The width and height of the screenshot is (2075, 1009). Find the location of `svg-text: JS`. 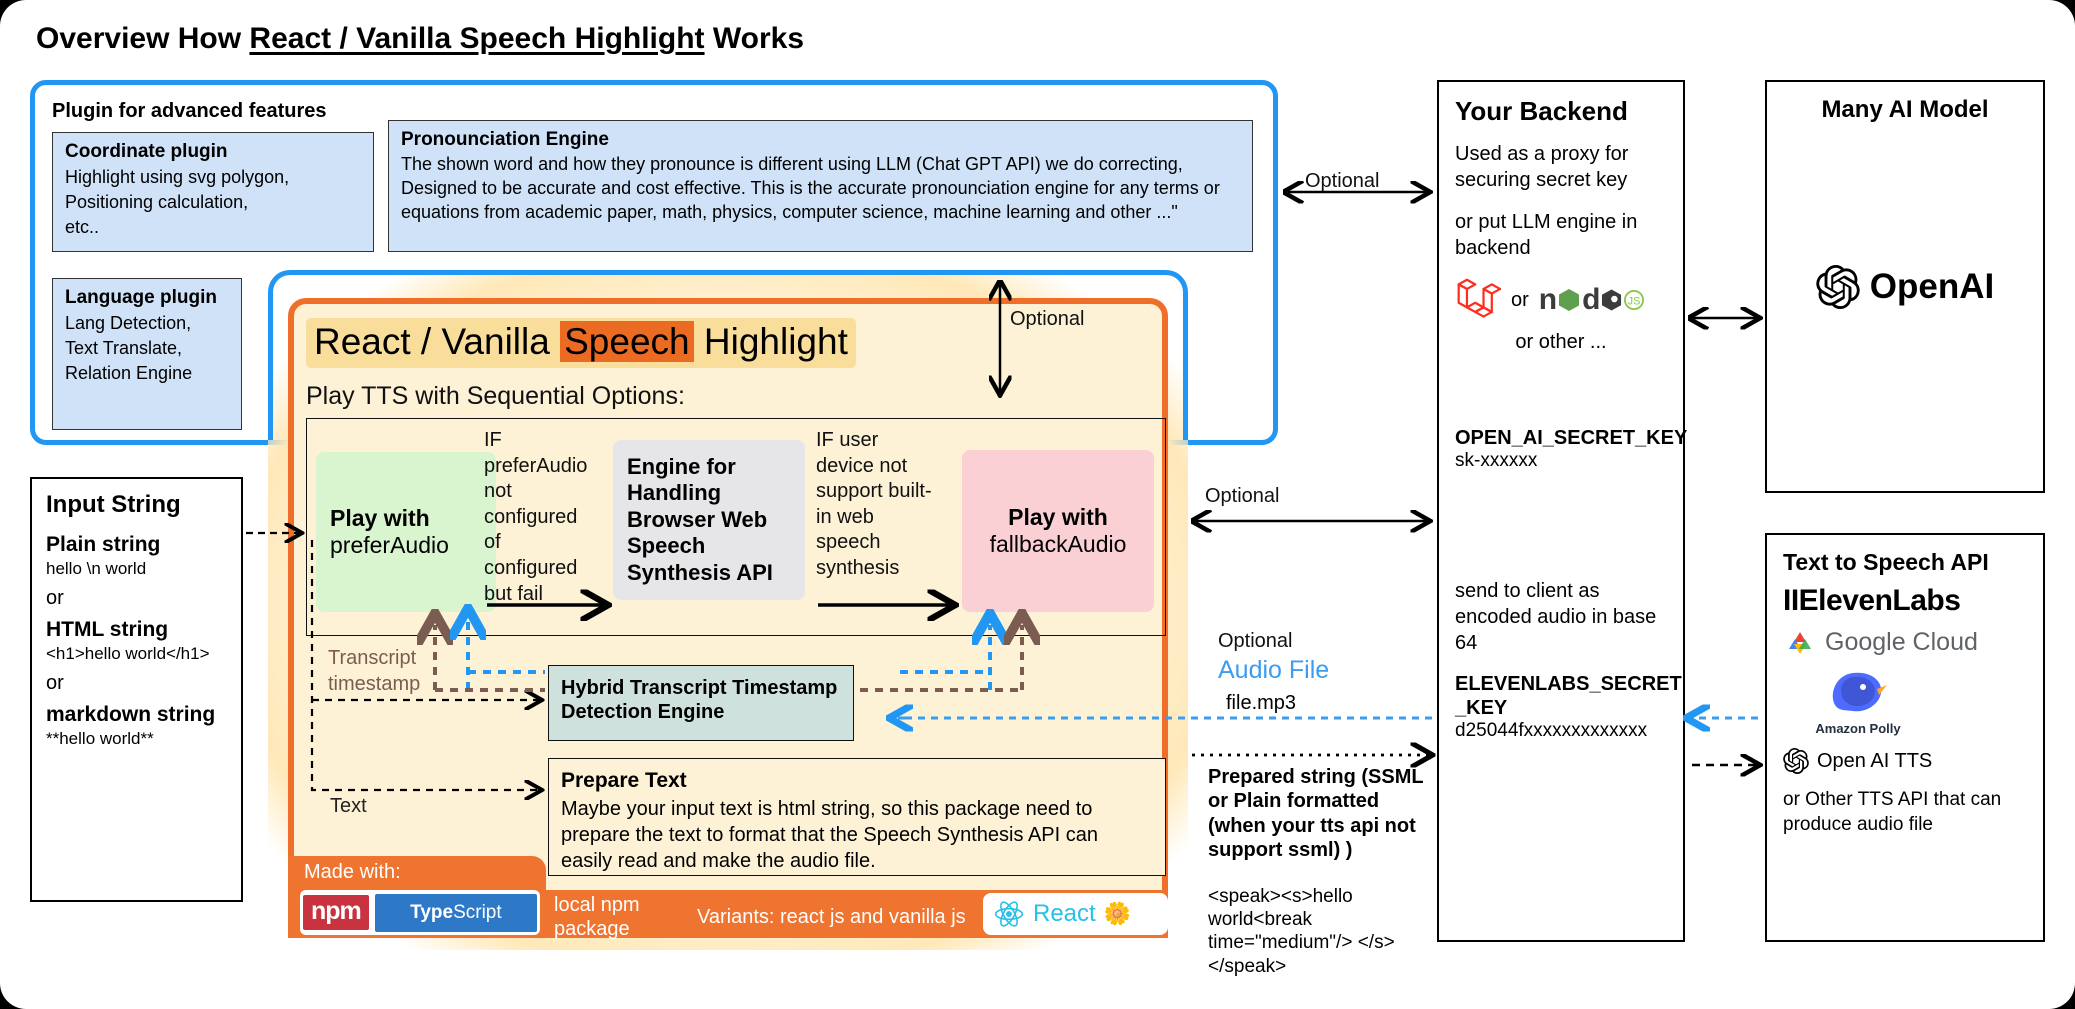

svg-text: JS is located at coordinates (1634, 302).